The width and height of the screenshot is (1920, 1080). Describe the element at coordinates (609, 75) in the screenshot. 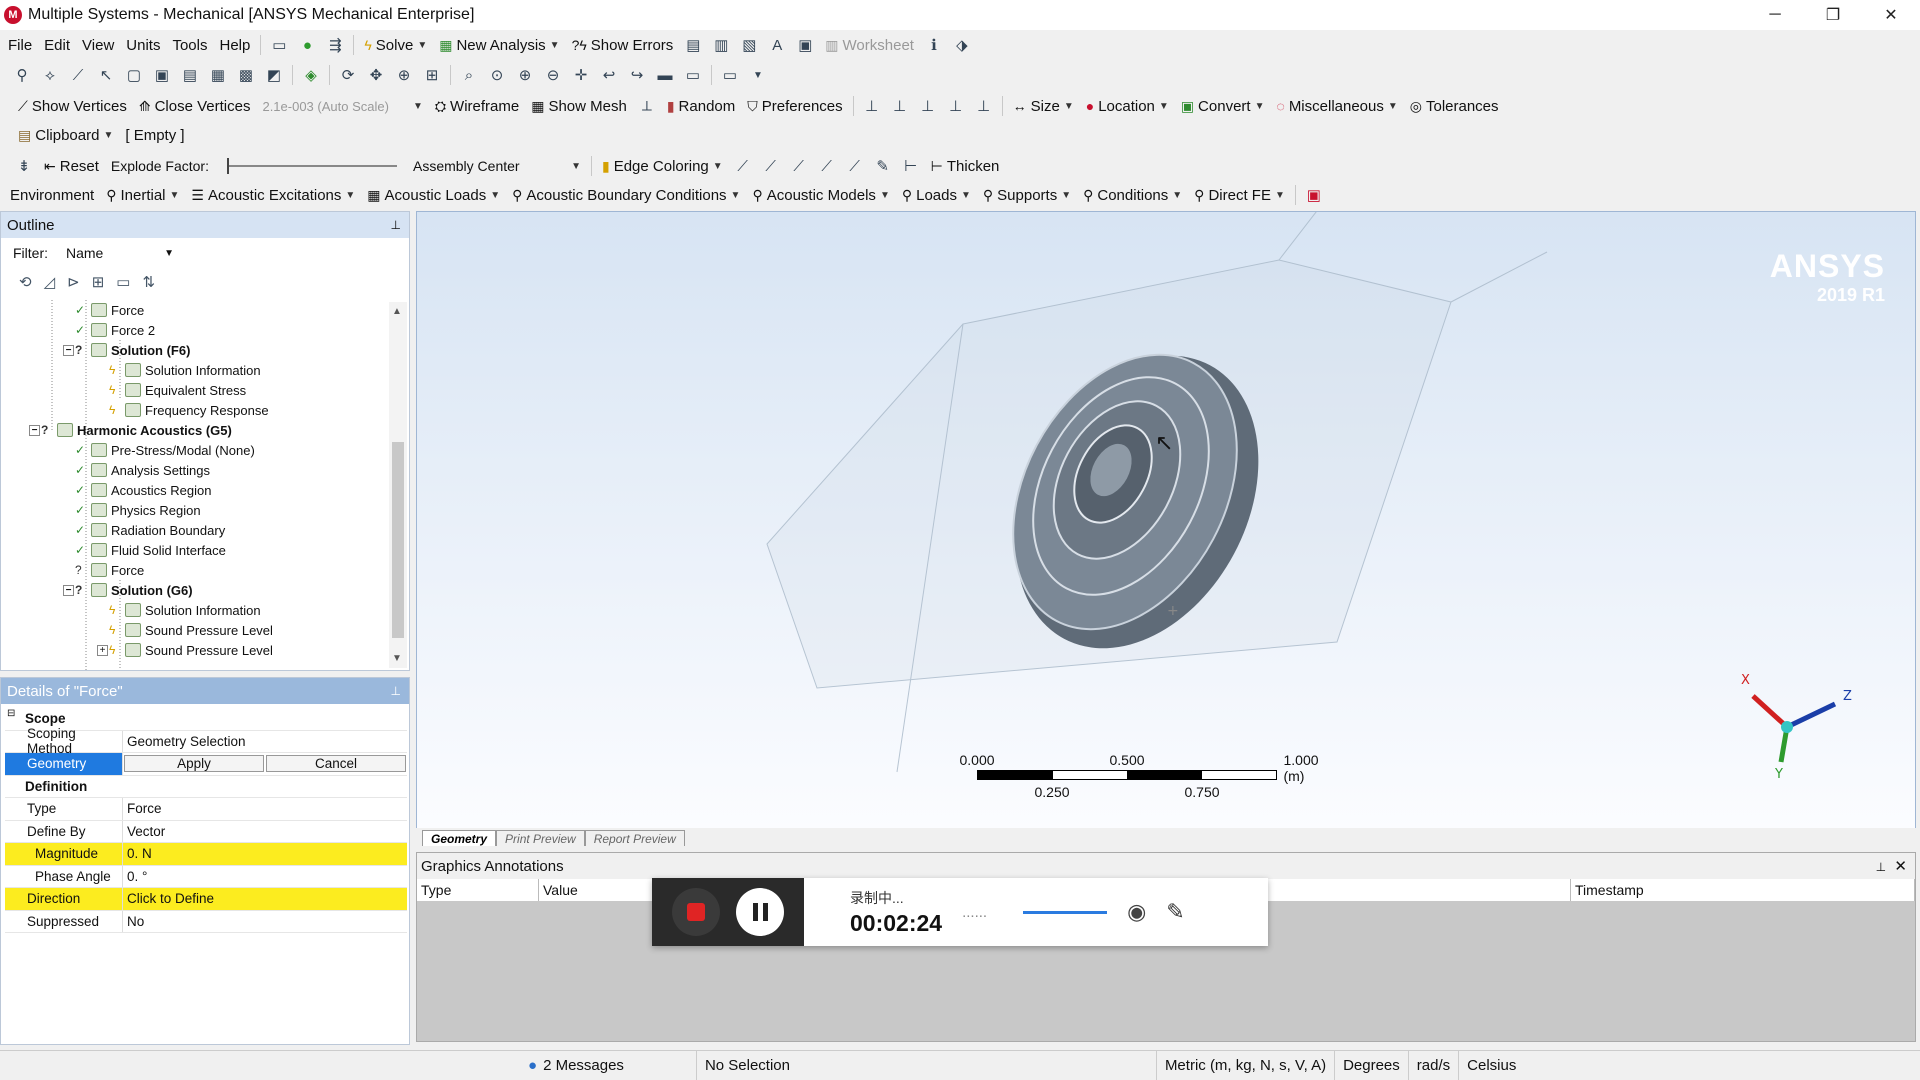

I see `previous-view-icon: ↩` at that location.